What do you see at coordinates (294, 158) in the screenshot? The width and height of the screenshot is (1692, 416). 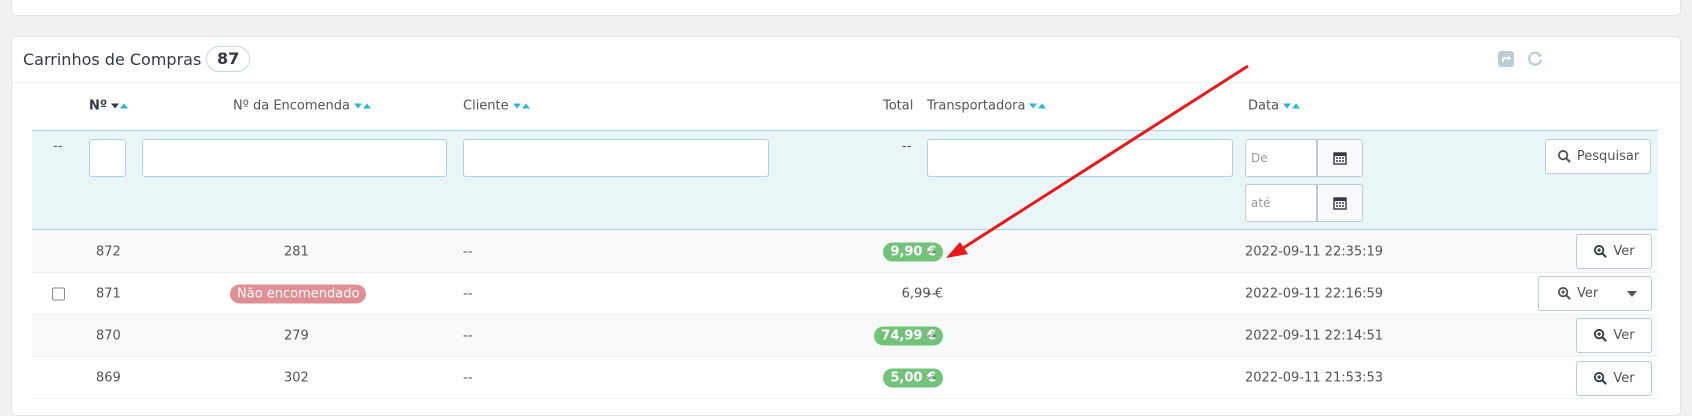 I see `filter-order-input` at bounding box center [294, 158].